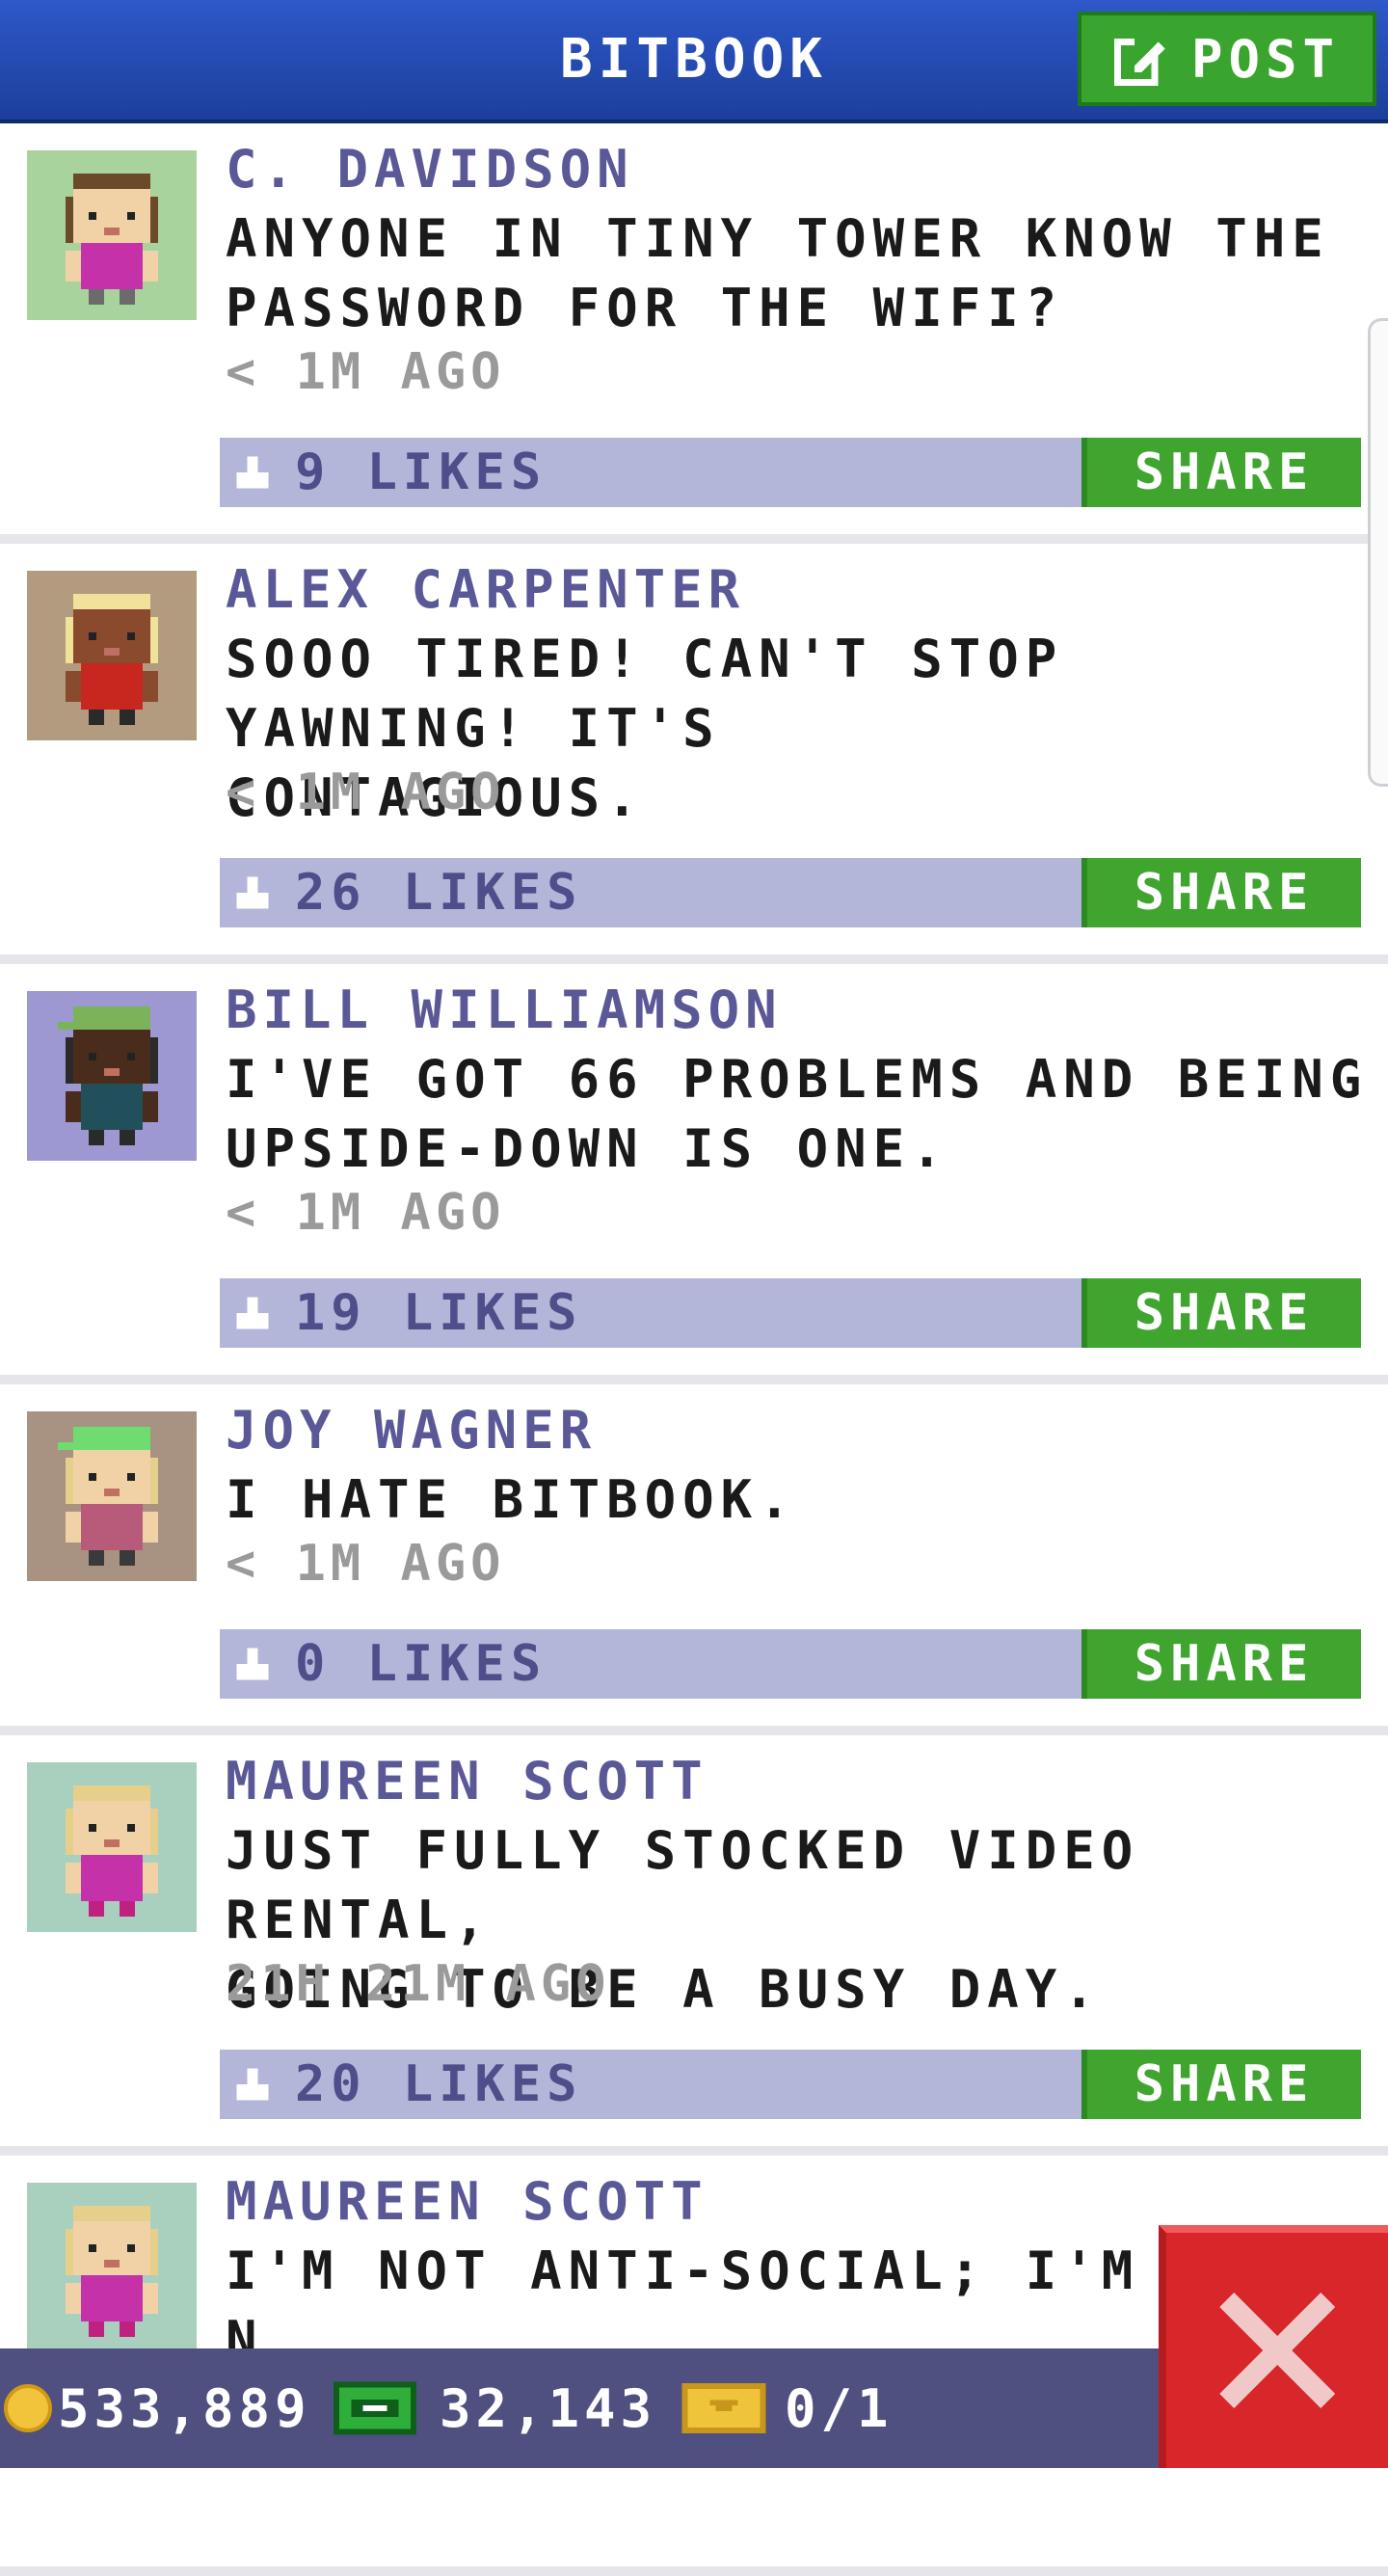  What do you see at coordinates (439, 1313) in the screenshot?
I see `likes-count: 19 LIKES` at bounding box center [439, 1313].